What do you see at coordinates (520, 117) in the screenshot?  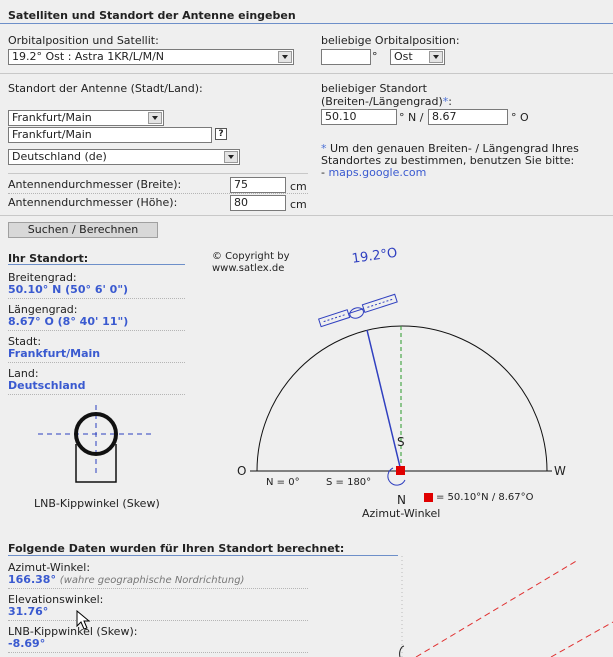 I see `longitude-unit: ° O` at bounding box center [520, 117].